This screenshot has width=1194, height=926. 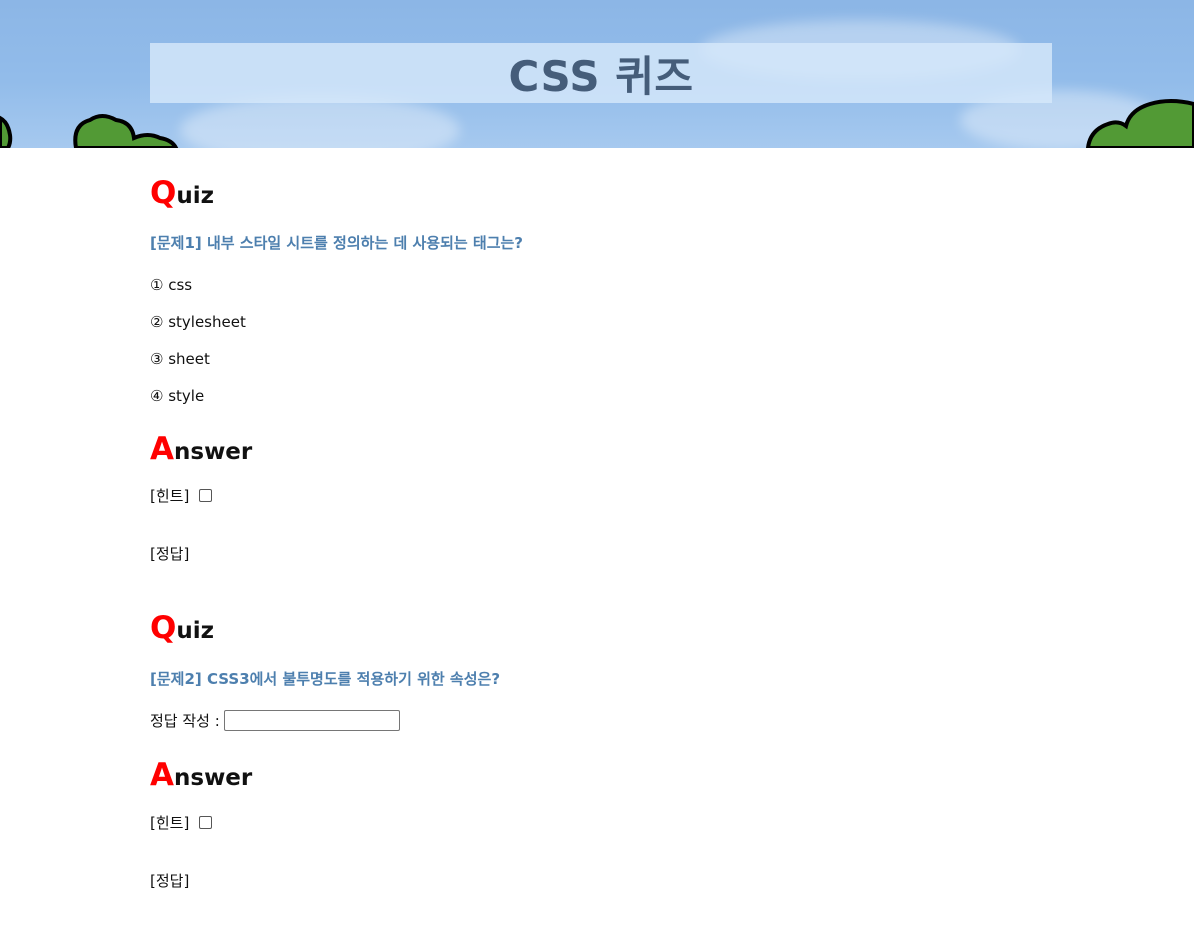 What do you see at coordinates (180, 359) in the screenshot?
I see `option-3: ③ sheet` at bounding box center [180, 359].